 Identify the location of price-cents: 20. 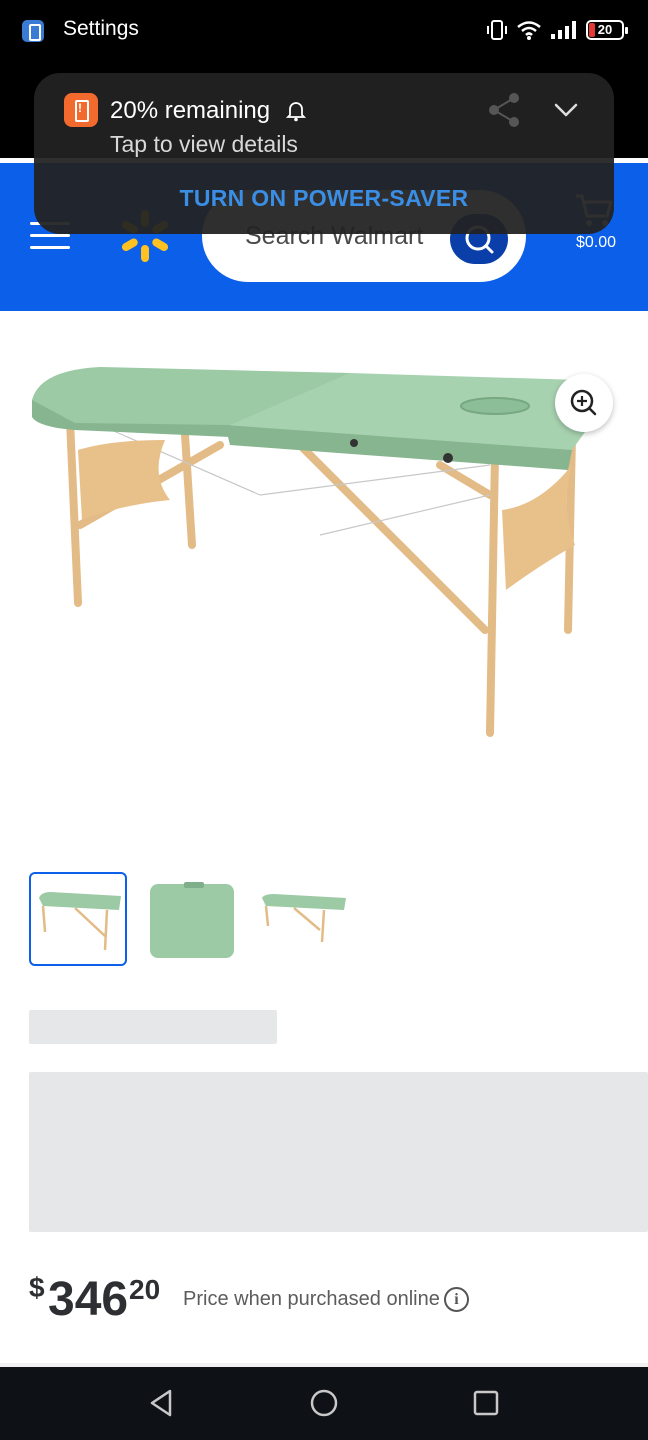
(145, 1289).